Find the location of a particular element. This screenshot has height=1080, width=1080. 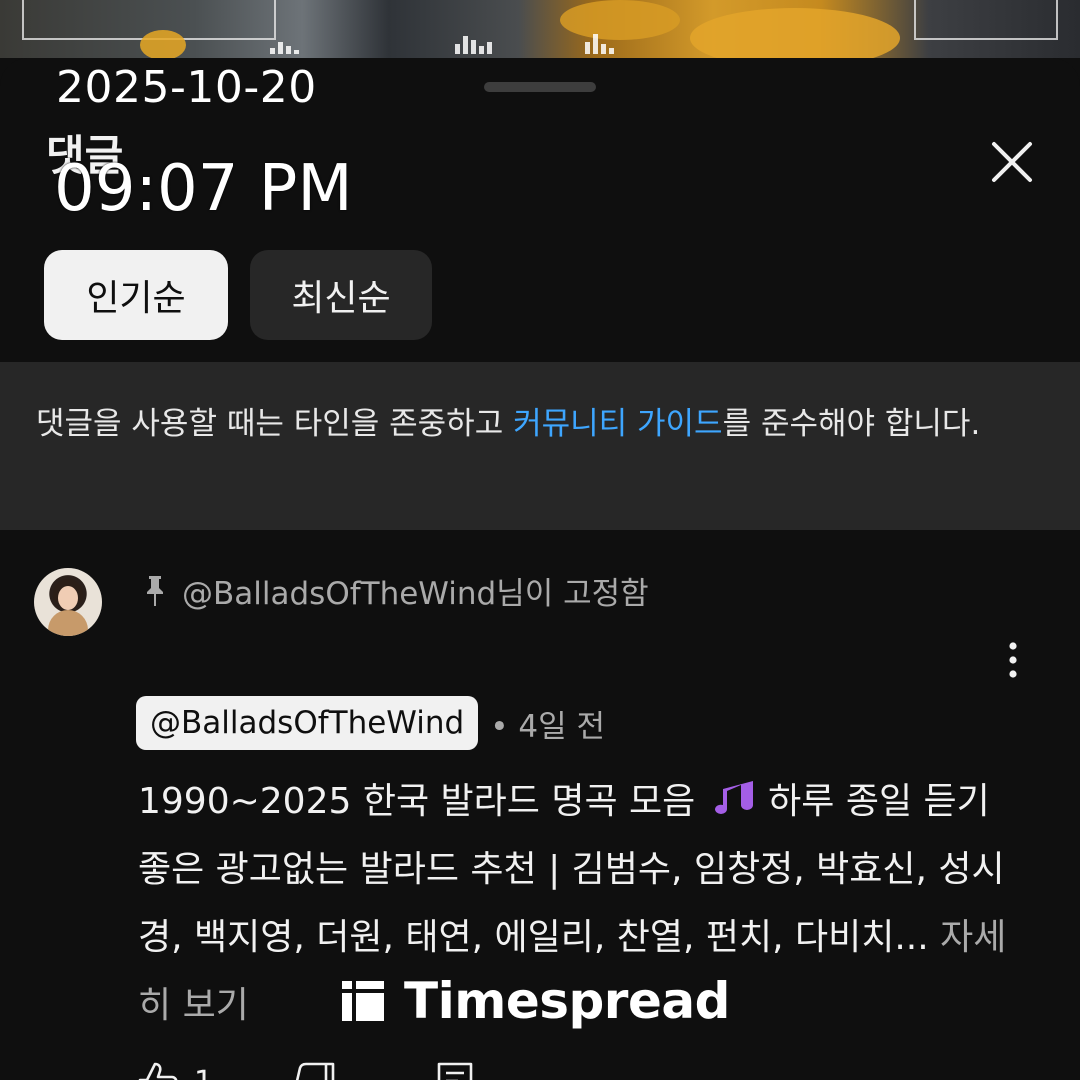

close-button is located at coordinates (1012, 162).